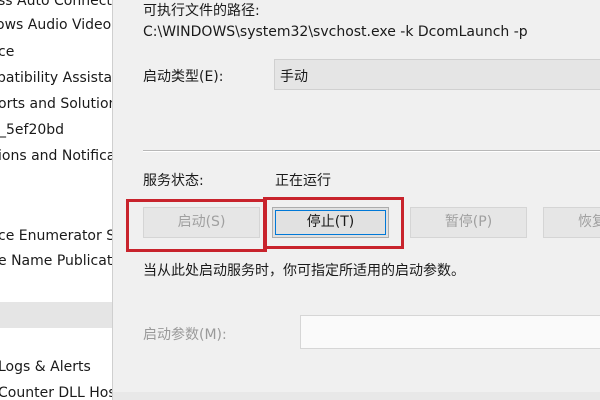 This screenshot has width=600, height=400. I want to click on start-params-hint: 当从此处启动服务时，你可指定所适用的启动参数。, so click(304, 271).